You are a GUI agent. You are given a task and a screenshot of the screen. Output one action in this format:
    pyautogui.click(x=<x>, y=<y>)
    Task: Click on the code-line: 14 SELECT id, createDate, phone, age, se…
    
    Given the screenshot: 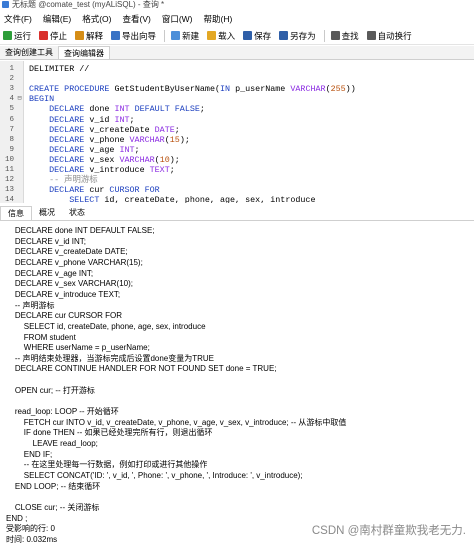 What is the action you would take?
    pyautogui.click(x=237, y=199)
    